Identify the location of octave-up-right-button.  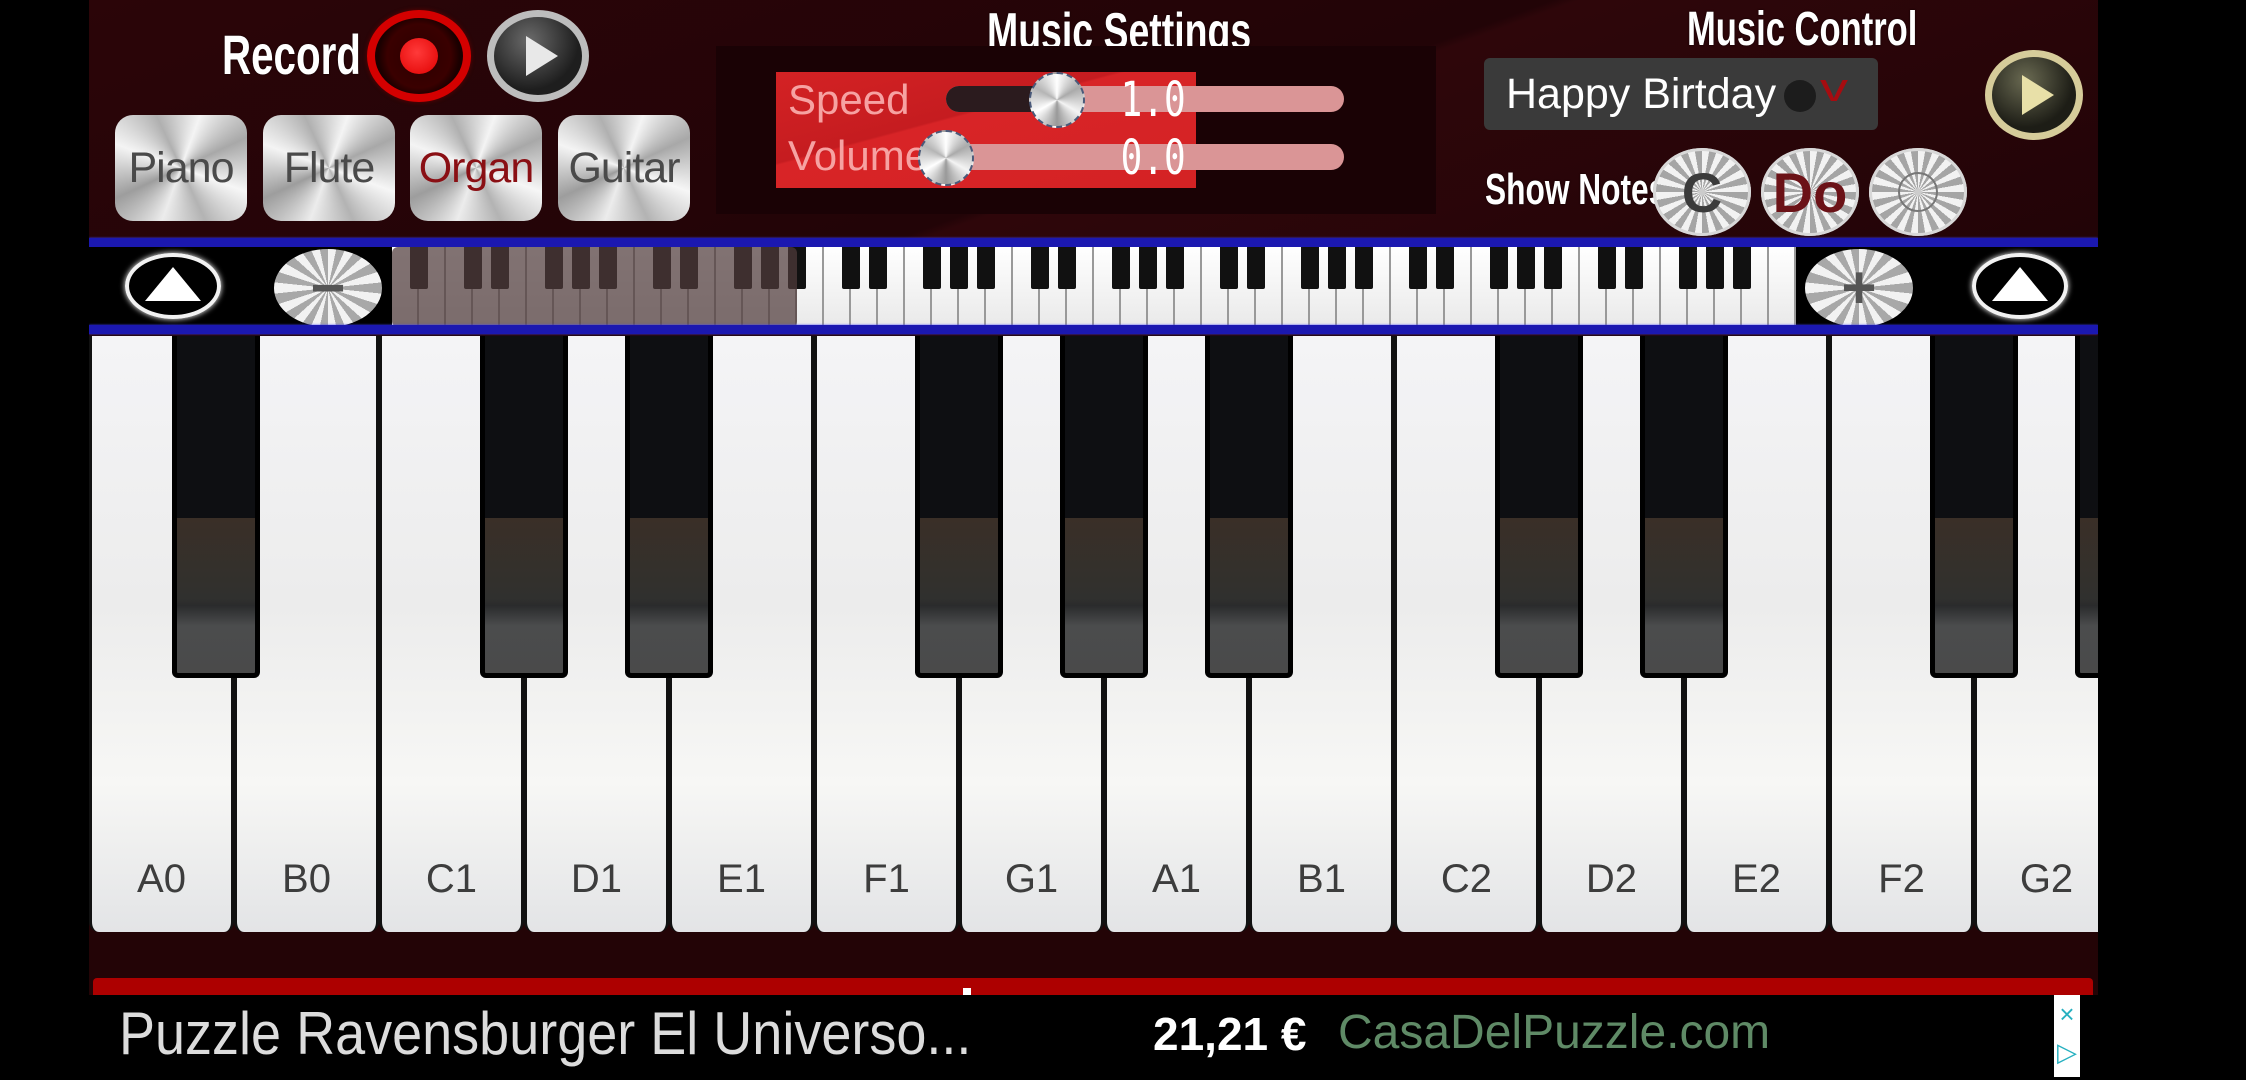
(2020, 286).